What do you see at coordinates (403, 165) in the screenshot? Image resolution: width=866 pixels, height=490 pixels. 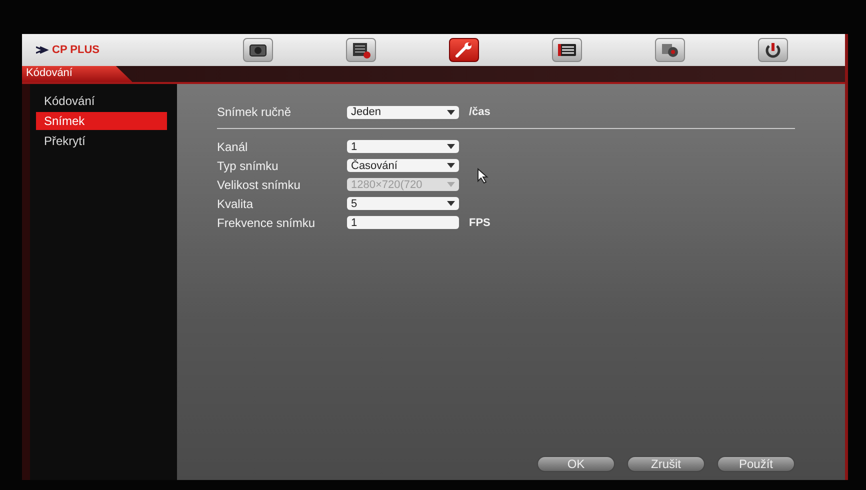 I see `dropdown: Časování` at bounding box center [403, 165].